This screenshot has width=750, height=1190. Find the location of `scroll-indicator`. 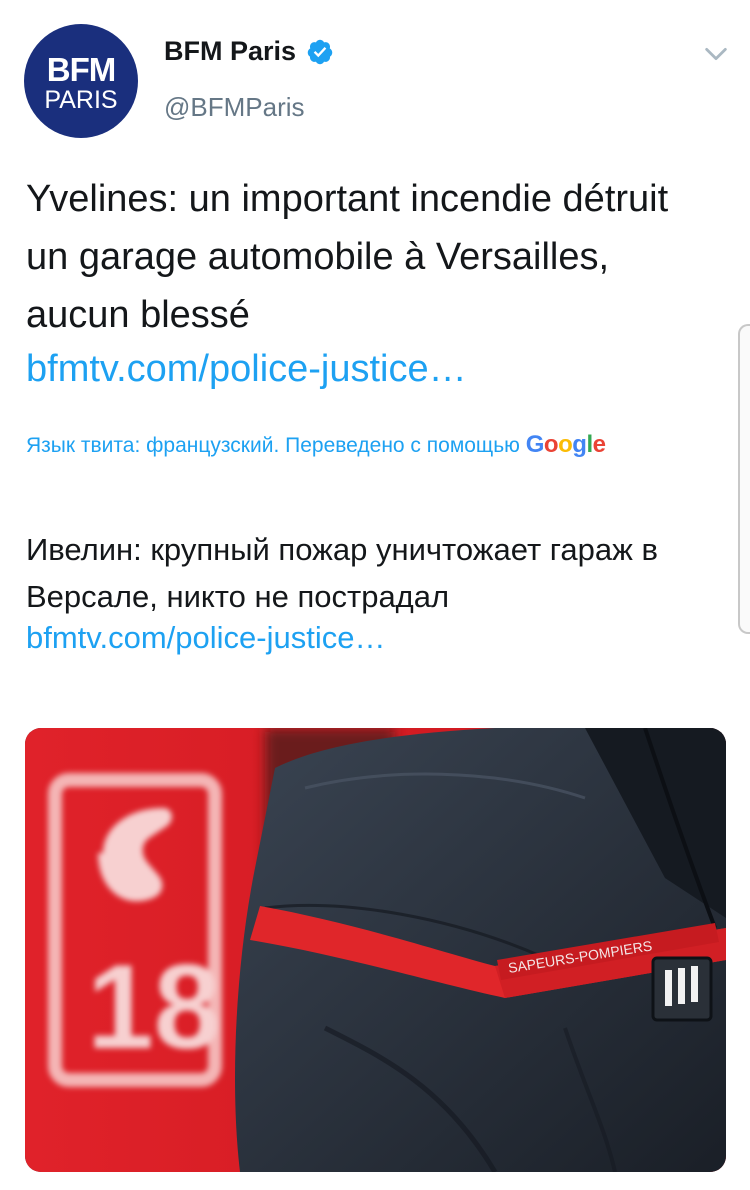

scroll-indicator is located at coordinates (744, 479).